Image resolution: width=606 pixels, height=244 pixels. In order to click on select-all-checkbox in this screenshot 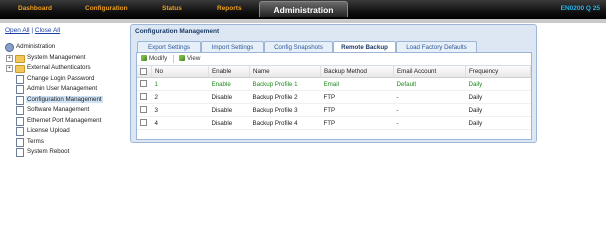, I will do `click(143, 71)`.